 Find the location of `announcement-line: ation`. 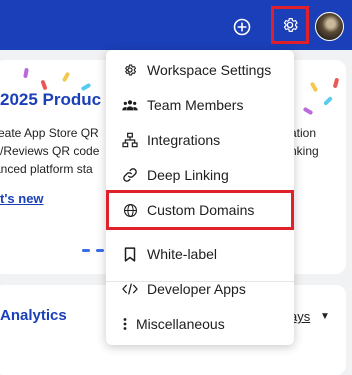

announcement-line: ation is located at coordinates (303, 133).